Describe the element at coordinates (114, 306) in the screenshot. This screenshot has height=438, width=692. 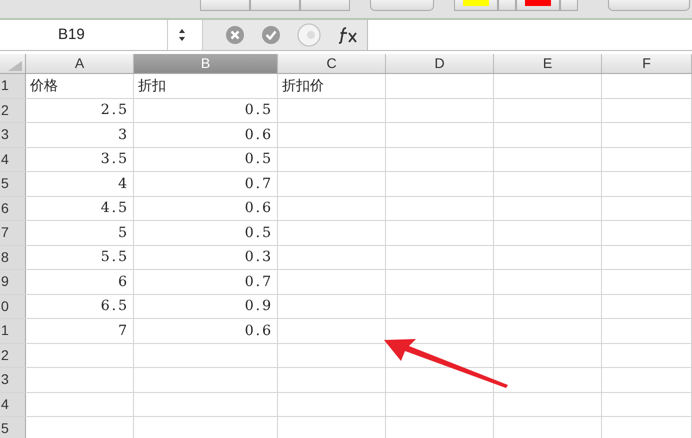
I see `table-cell: 6.5` at that location.